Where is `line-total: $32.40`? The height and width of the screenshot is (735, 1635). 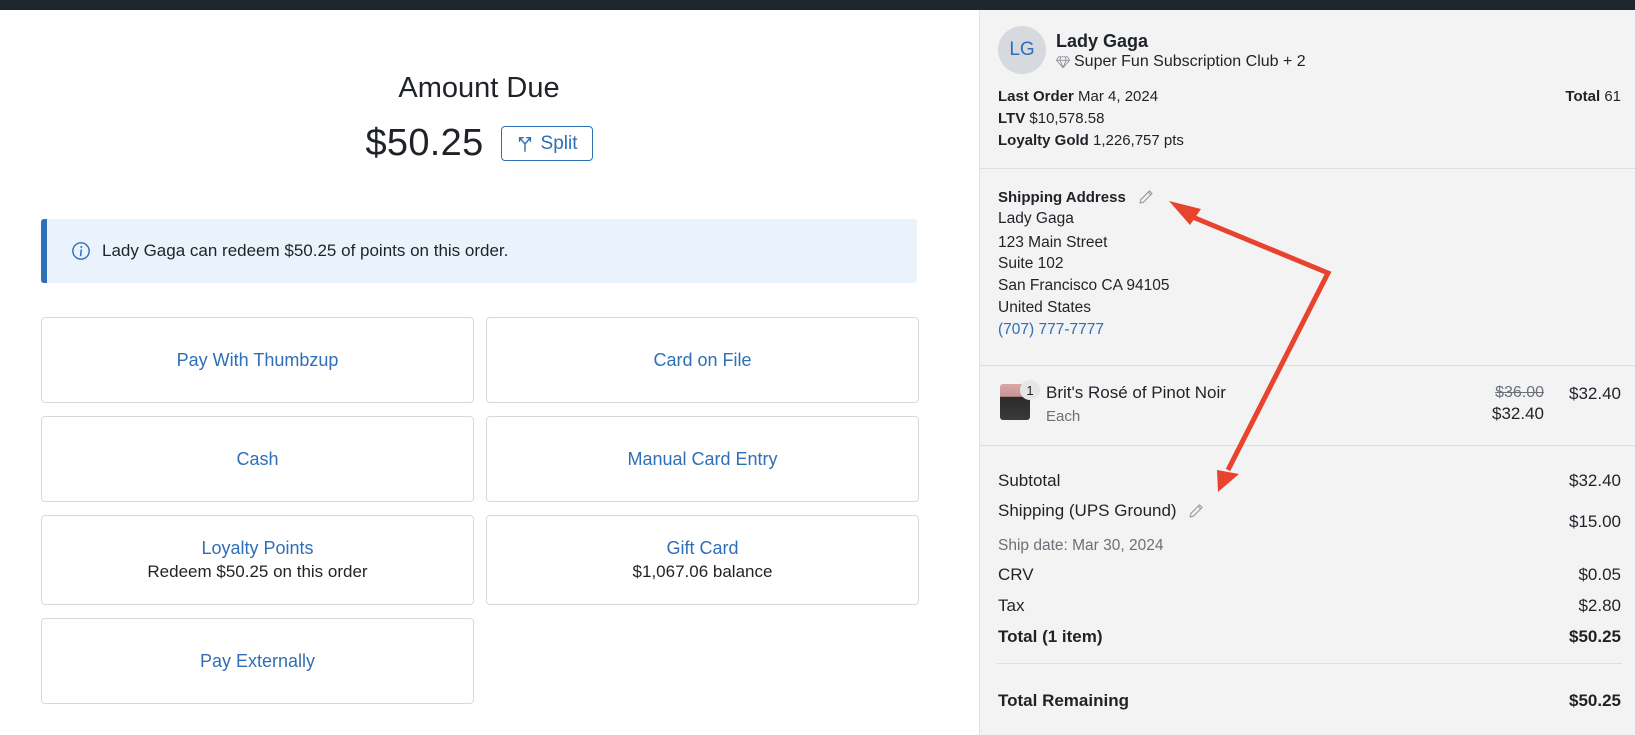
line-total: $32.40 is located at coordinates (1595, 393).